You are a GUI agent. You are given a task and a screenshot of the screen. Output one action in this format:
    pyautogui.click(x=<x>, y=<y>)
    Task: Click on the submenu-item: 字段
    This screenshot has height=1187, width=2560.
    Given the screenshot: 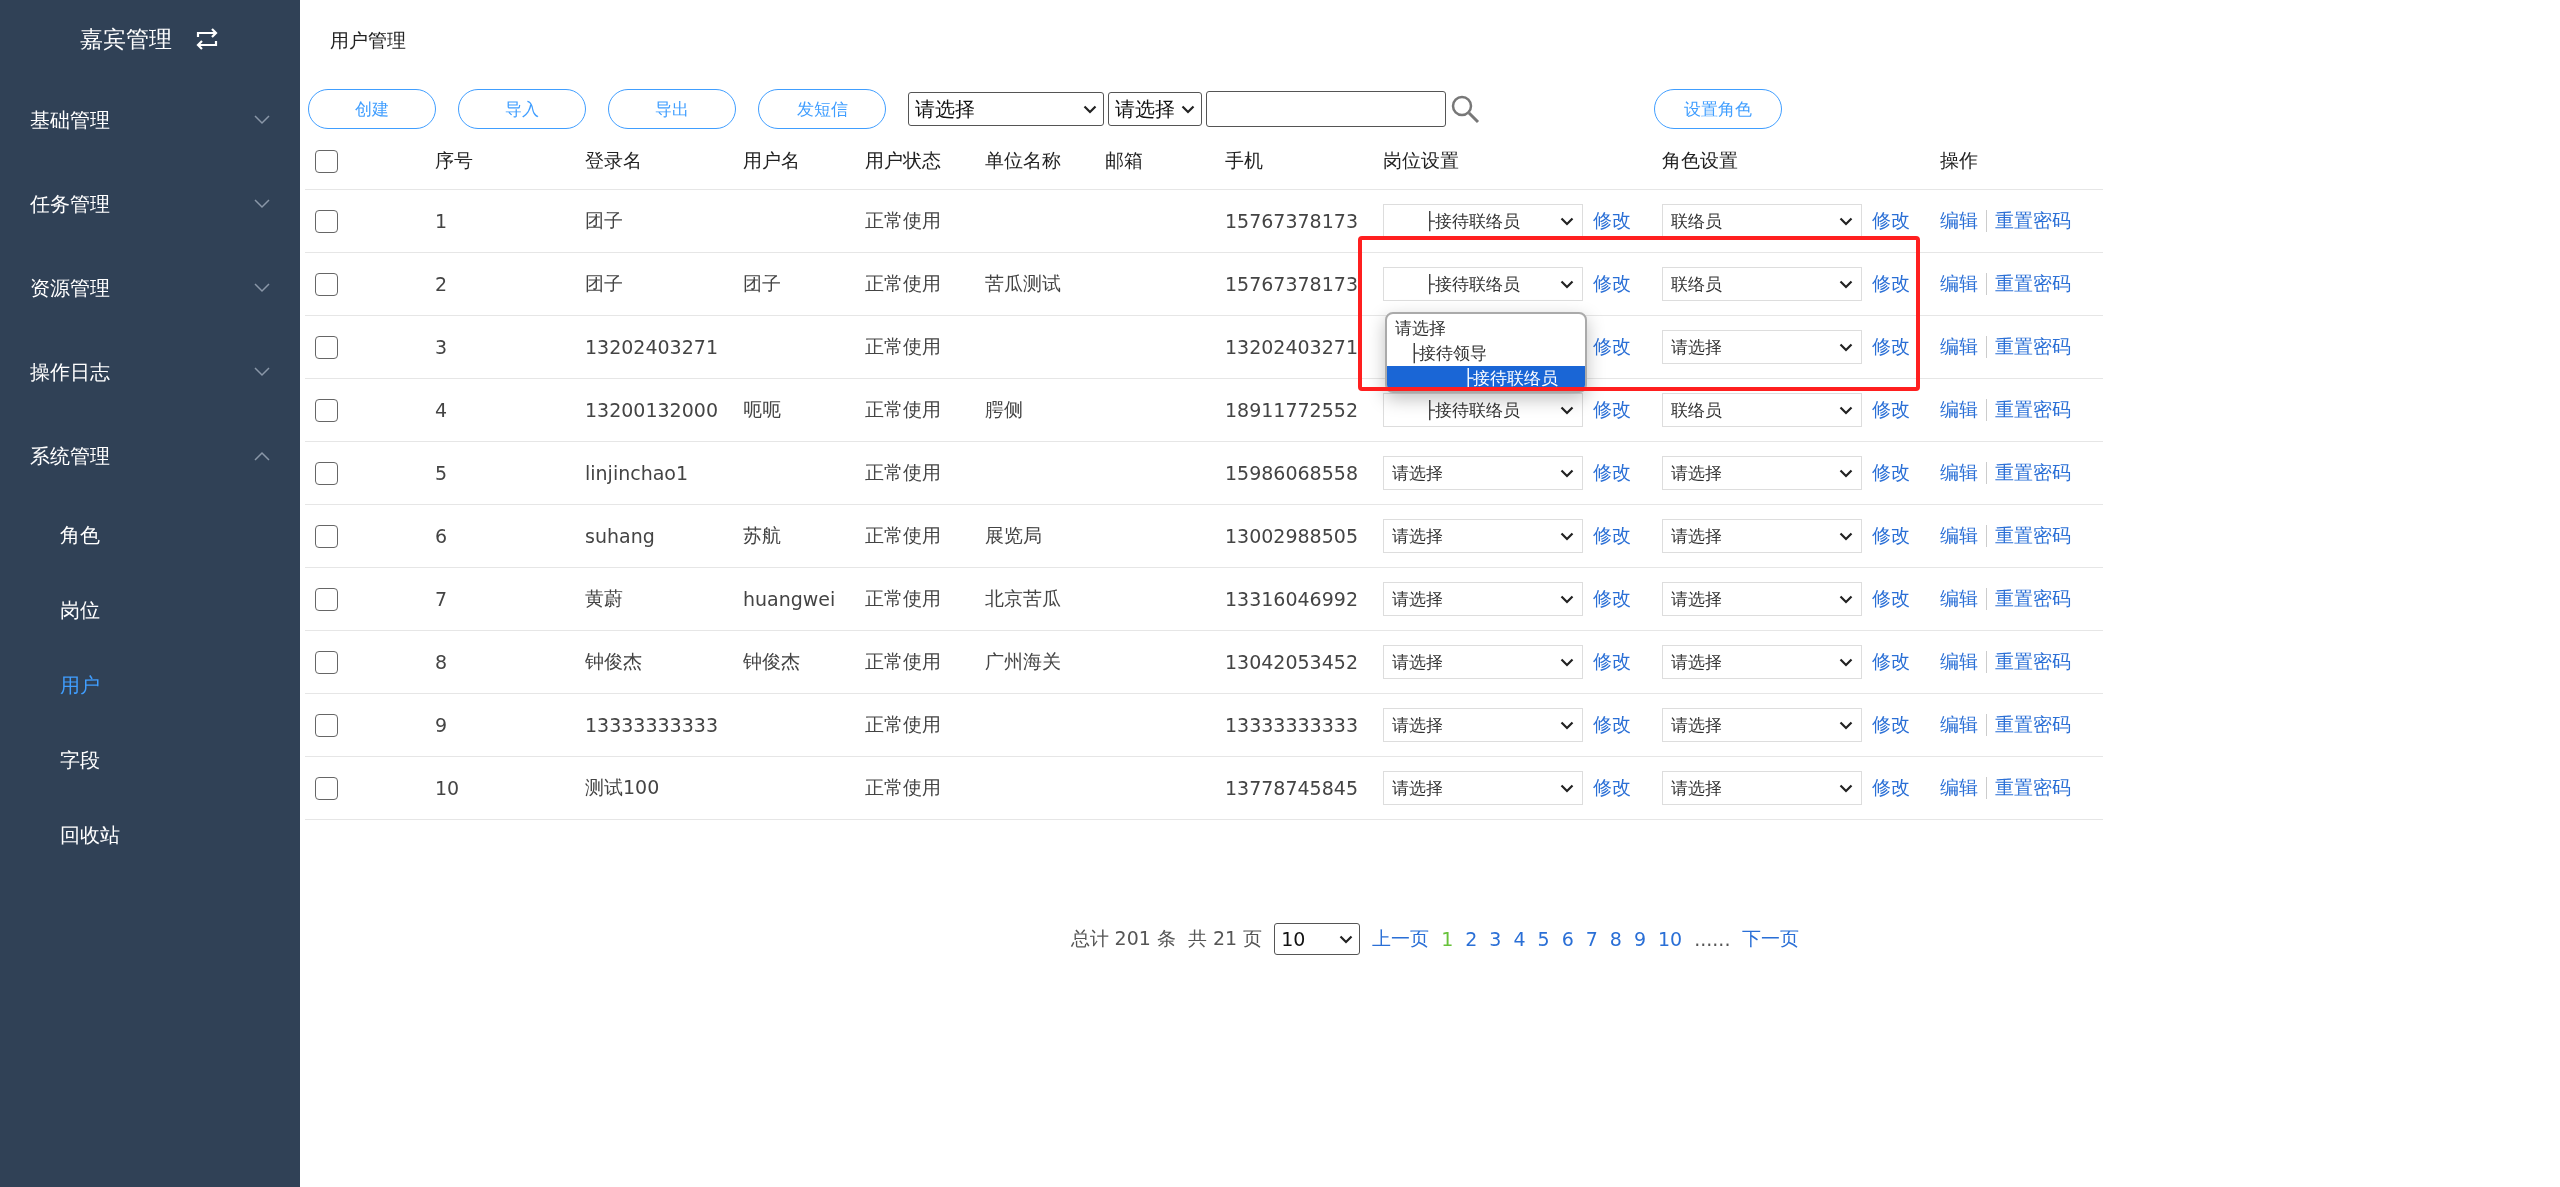 What is the action you would take?
    pyautogui.click(x=150, y=760)
    